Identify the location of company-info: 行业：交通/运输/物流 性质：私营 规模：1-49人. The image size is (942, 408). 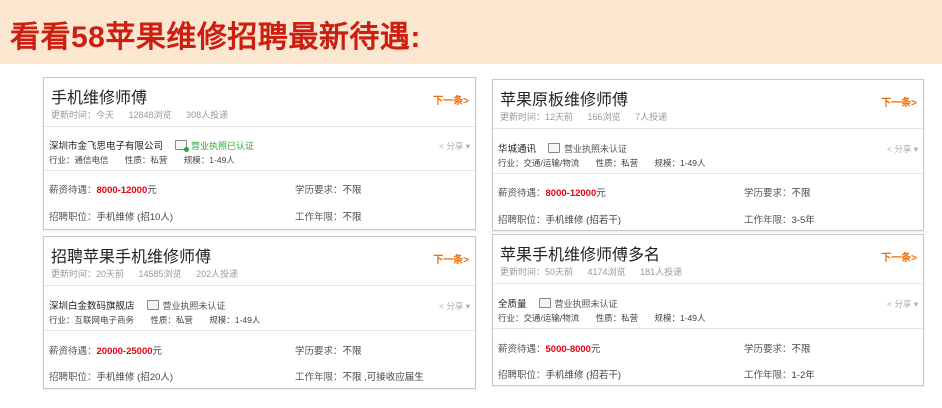
(609, 318).